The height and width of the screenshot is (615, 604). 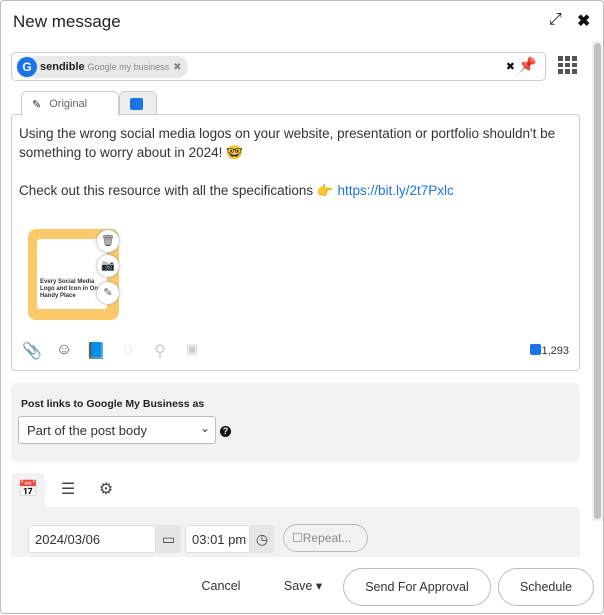 What do you see at coordinates (278, 66) in the screenshot?
I see `account-selector: G sendible Google my business ✖ ✖ 📌` at bounding box center [278, 66].